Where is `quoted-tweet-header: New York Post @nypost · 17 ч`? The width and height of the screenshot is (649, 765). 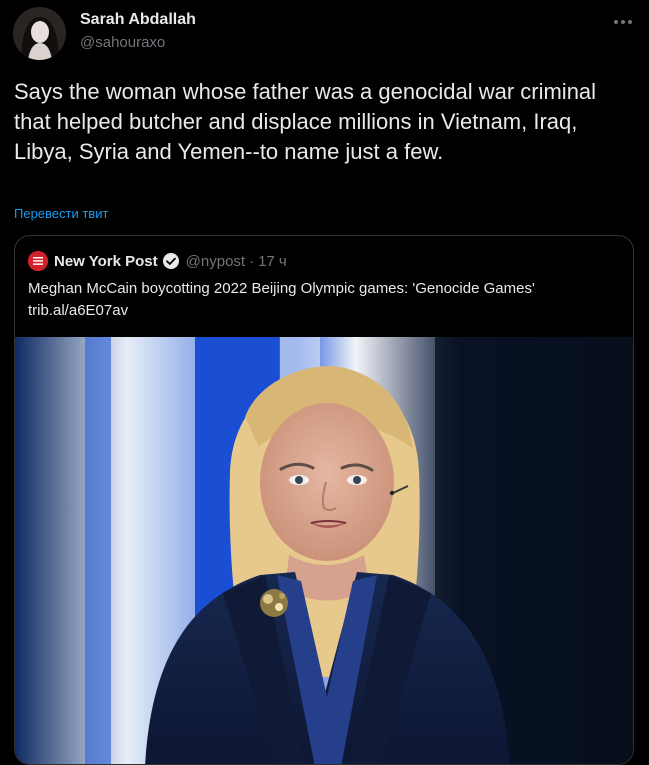
quoted-tweet-header: New York Post @nypost · 17 ч is located at coordinates (157, 261).